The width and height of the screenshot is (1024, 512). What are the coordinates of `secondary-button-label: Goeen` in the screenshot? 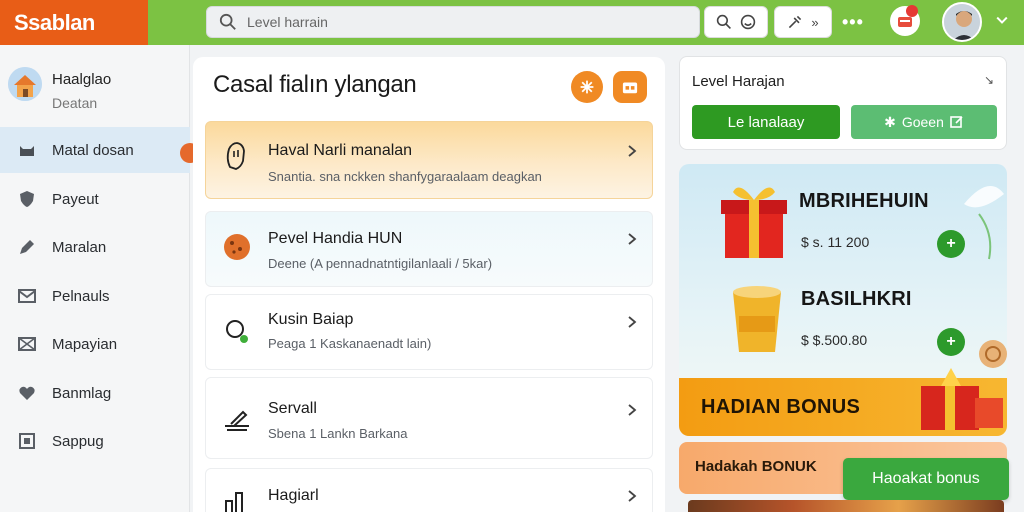 It's located at (922, 122).